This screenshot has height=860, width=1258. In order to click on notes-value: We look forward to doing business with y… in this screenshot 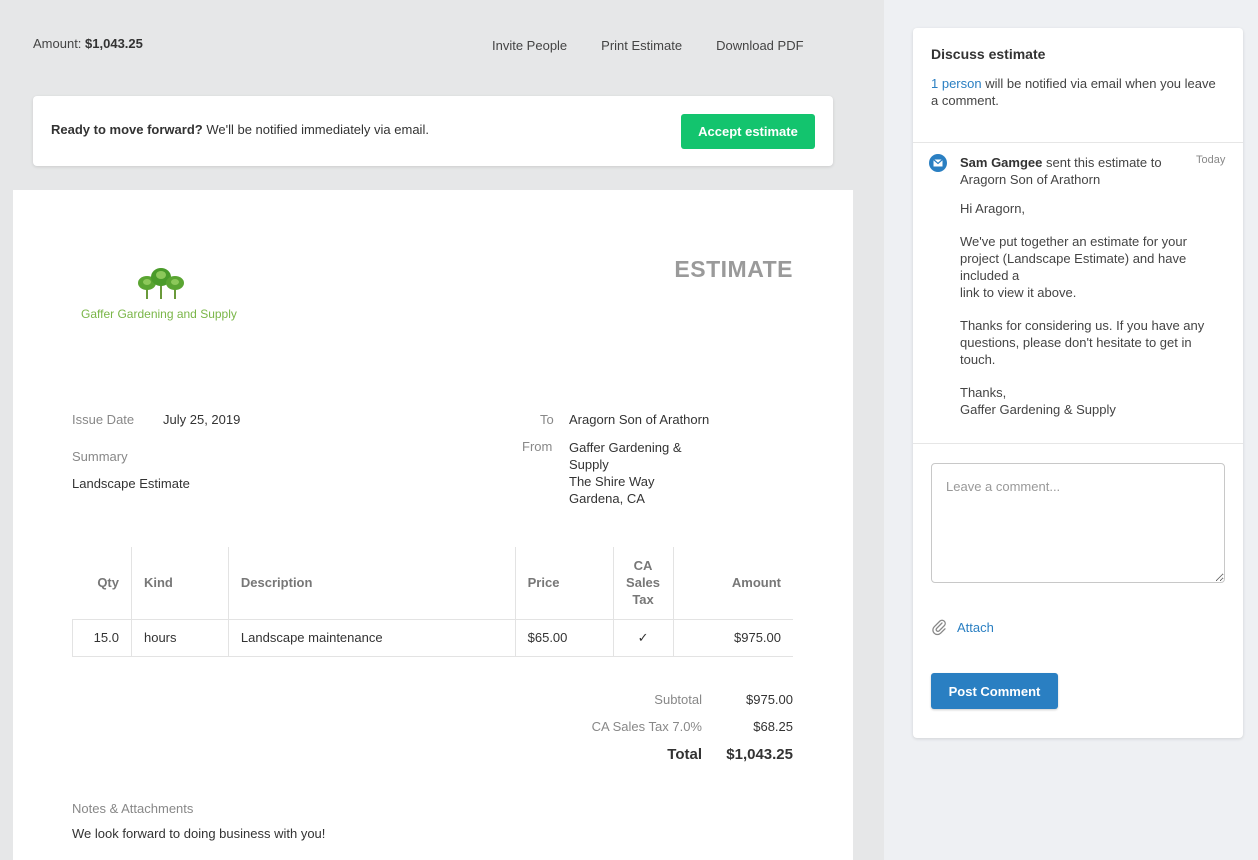, I will do `click(199, 833)`.